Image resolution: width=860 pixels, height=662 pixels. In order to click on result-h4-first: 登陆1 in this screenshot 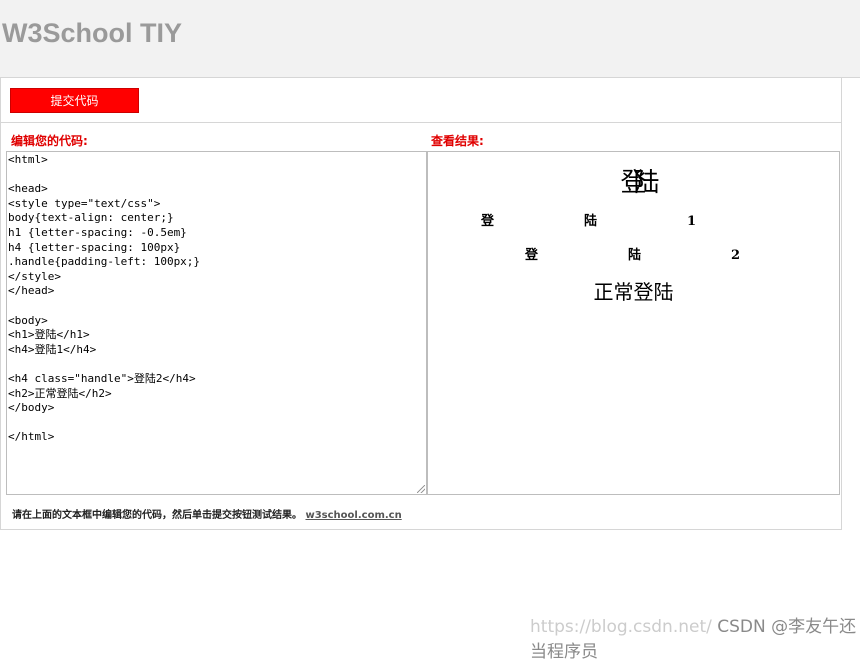, I will do `click(633, 221)`.